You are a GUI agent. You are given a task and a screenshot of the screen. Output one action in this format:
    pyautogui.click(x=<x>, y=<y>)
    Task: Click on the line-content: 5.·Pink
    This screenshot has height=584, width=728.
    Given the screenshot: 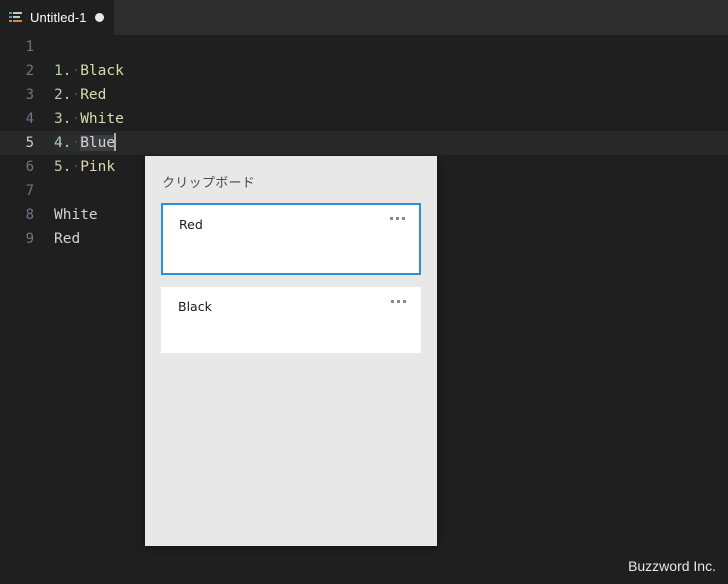 What is the action you would take?
    pyautogui.click(x=83, y=167)
    